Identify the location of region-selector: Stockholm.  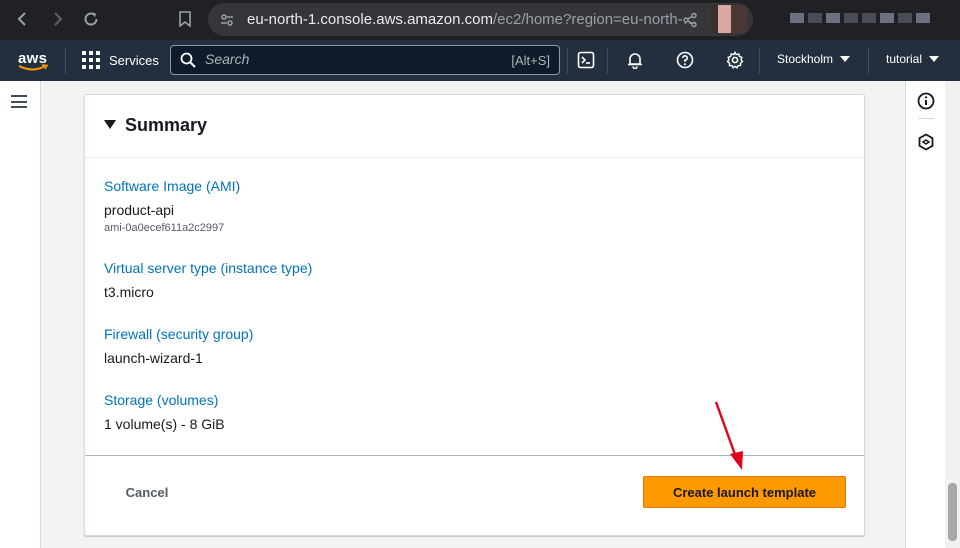
(814, 59).